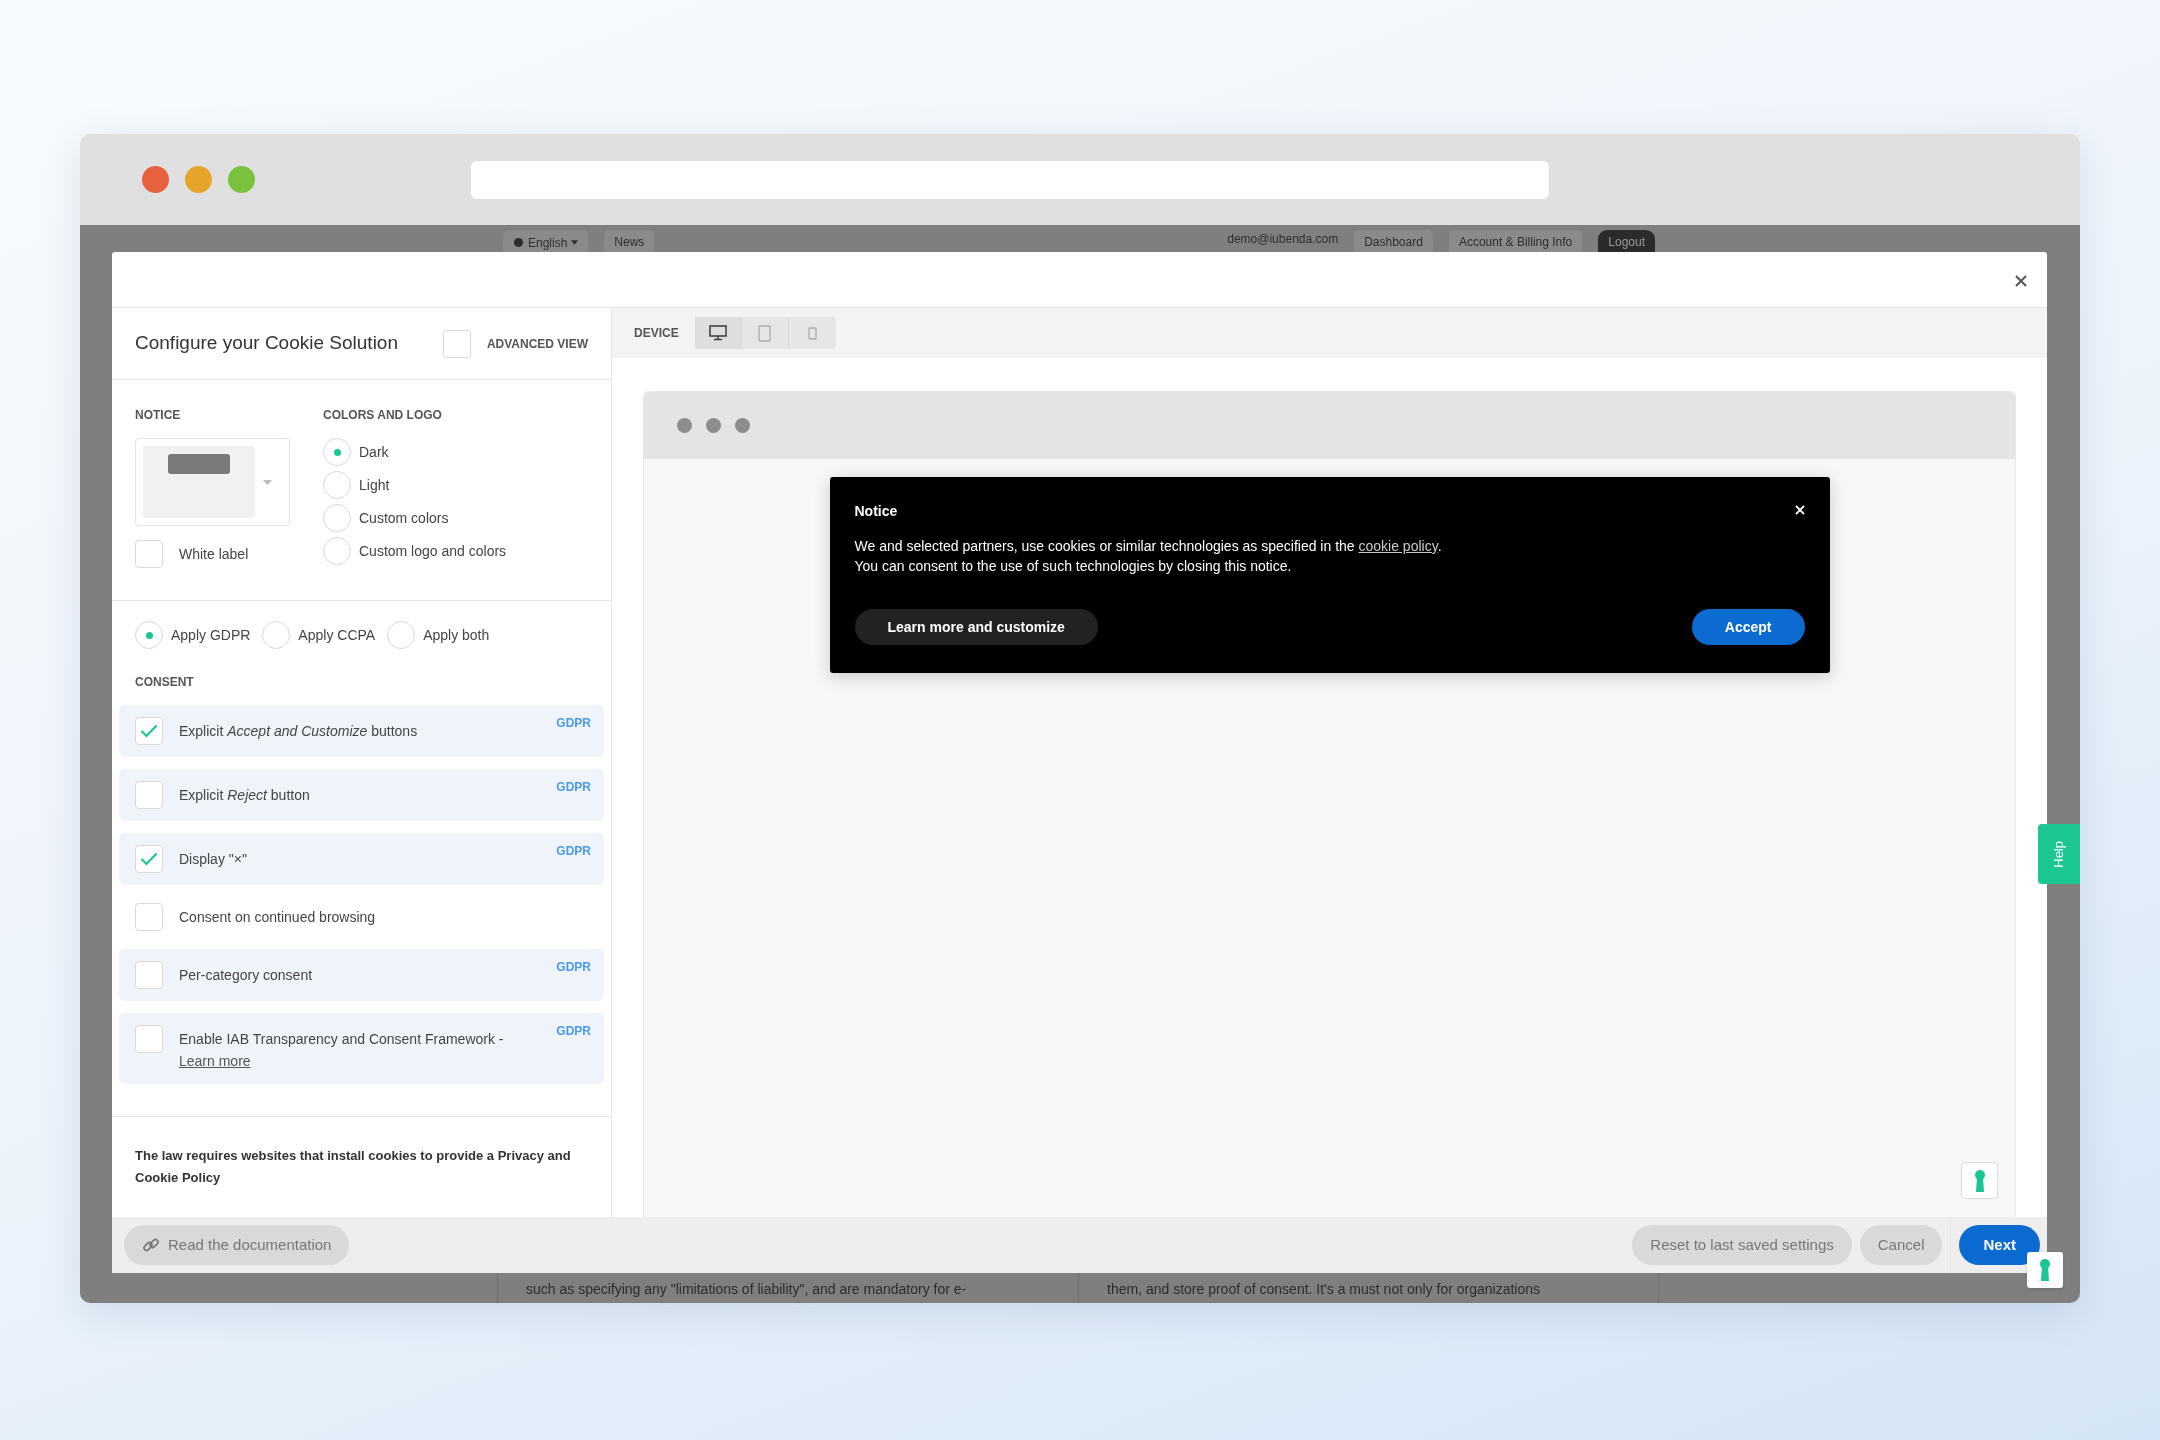  I want to click on link-icon, so click(151, 1245).